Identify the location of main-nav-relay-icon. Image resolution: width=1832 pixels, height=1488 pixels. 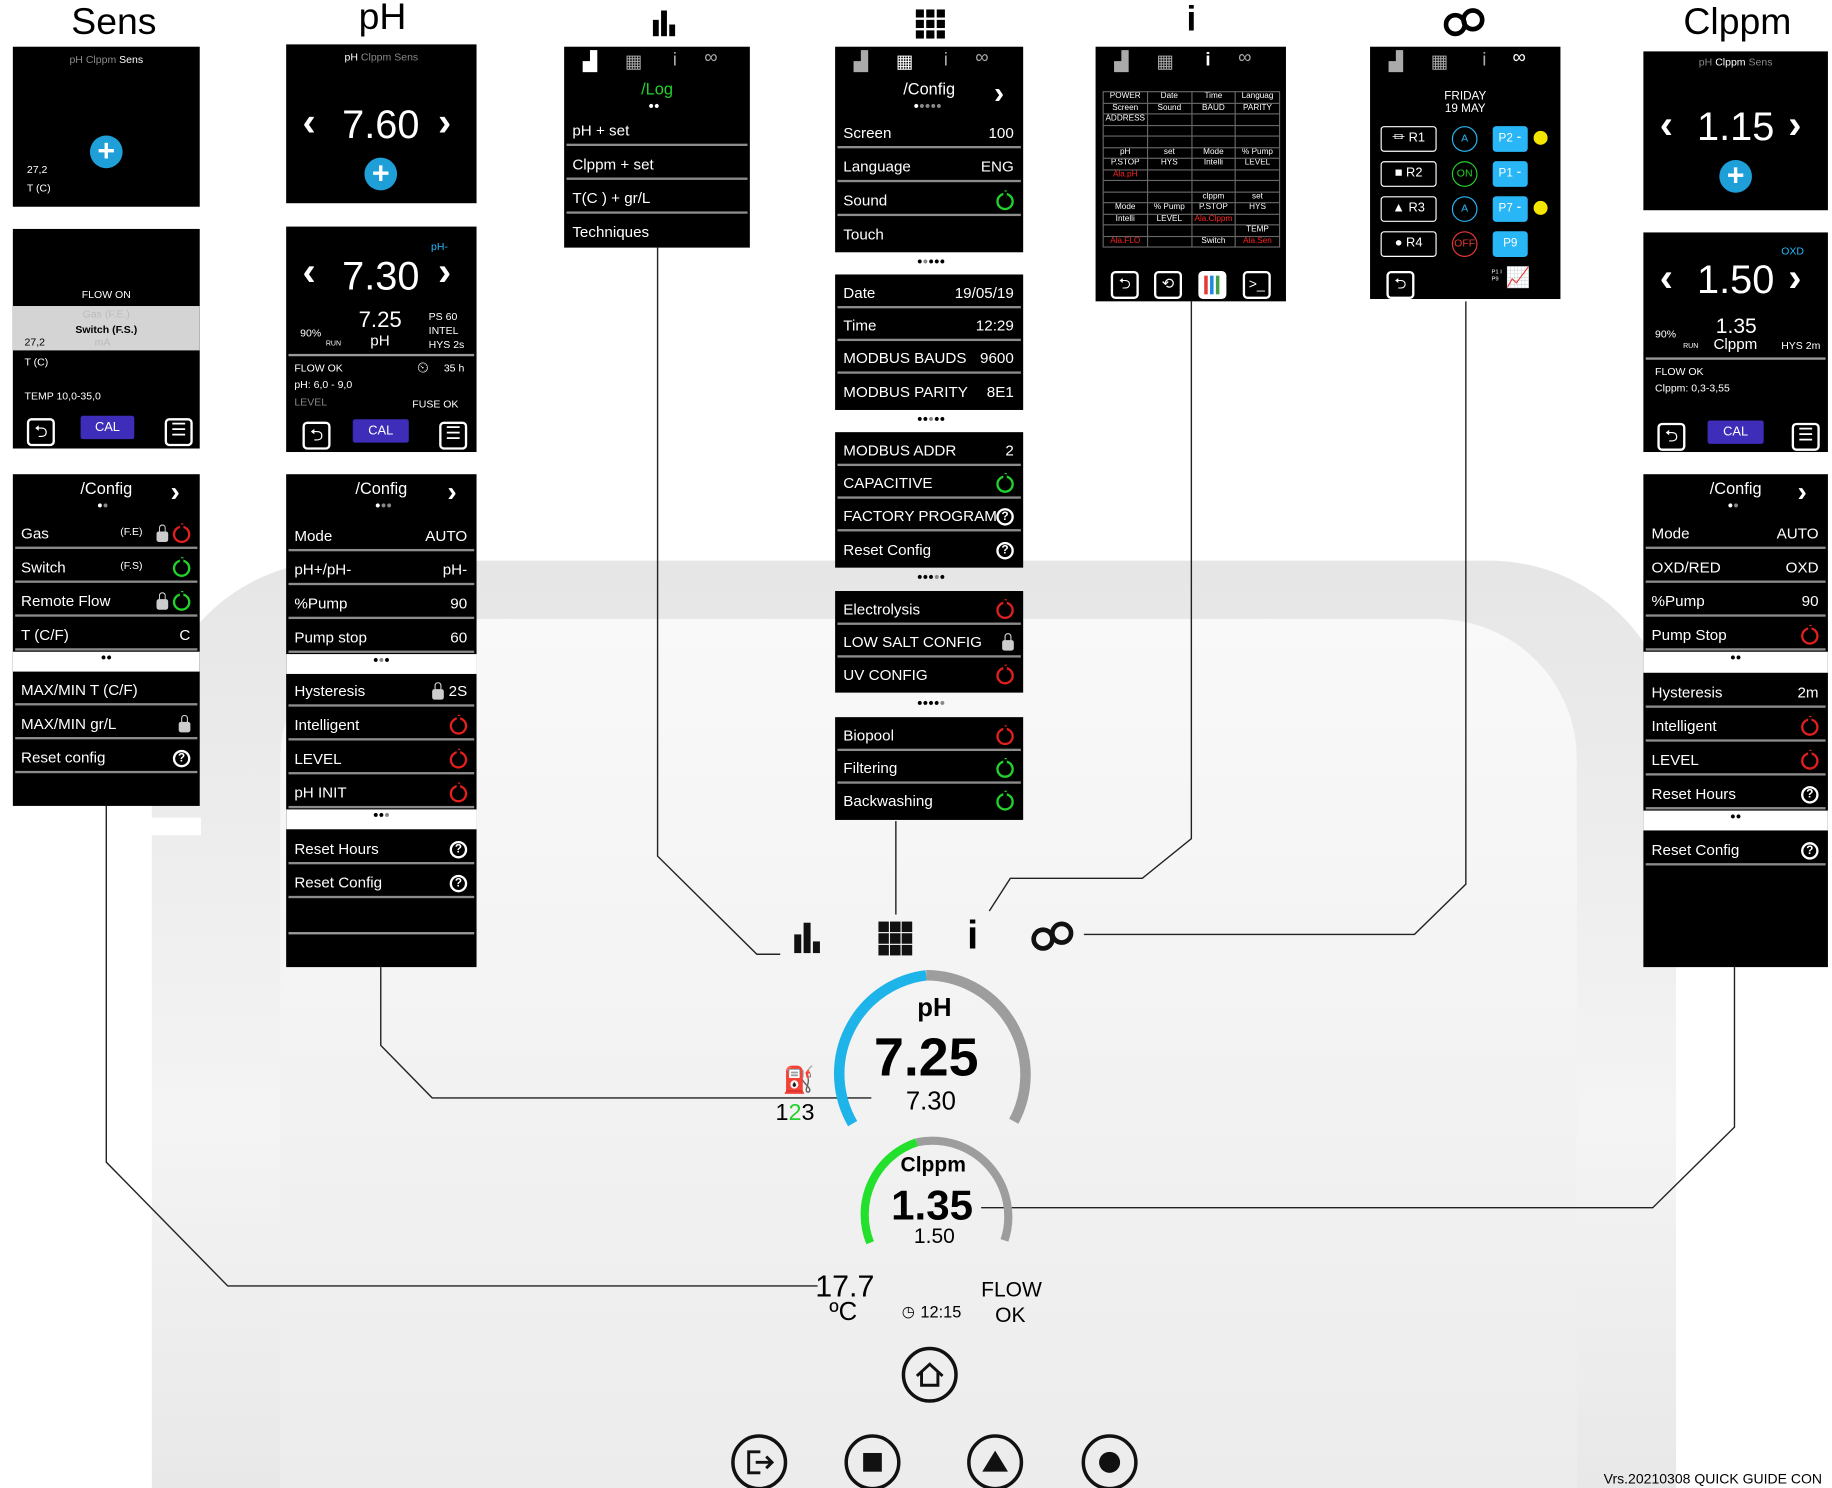
(1053, 936).